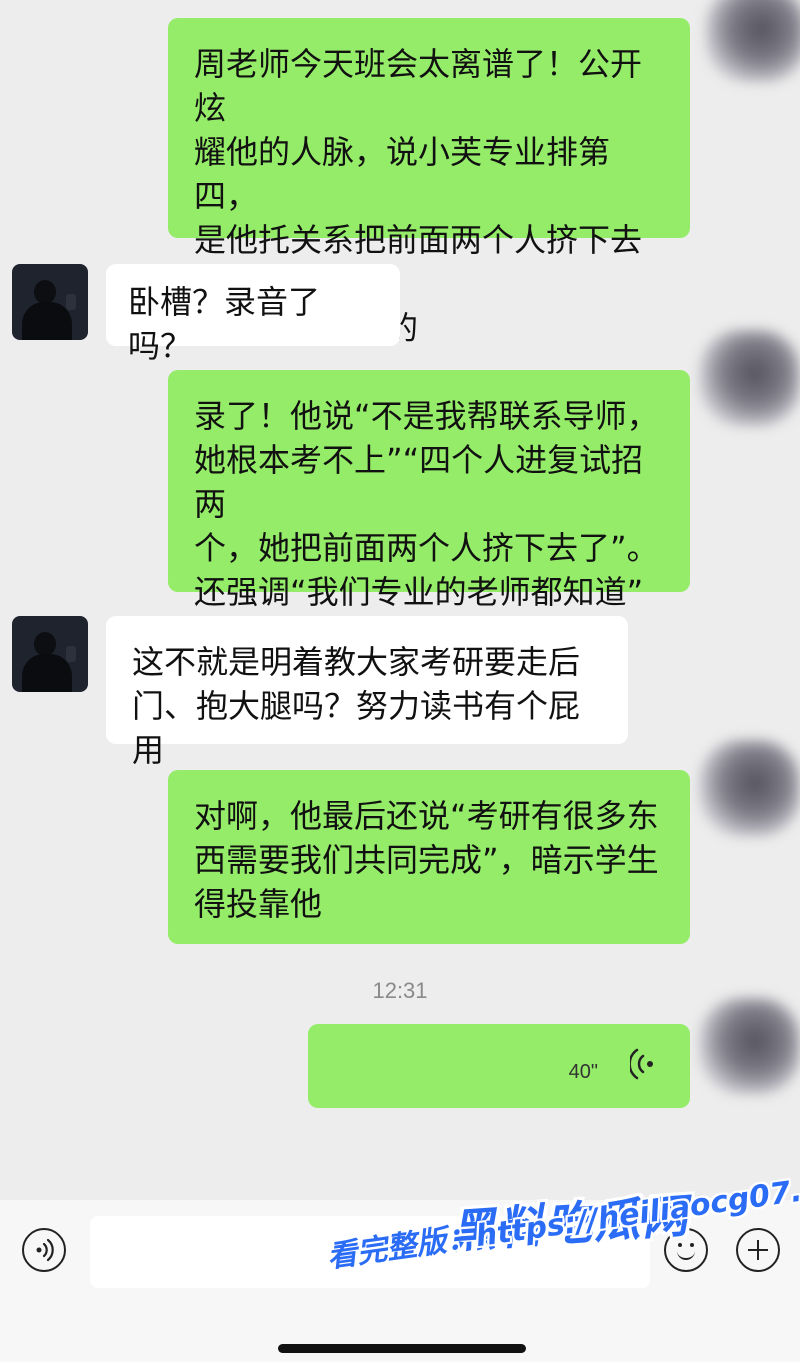 Image resolution: width=800 pixels, height=1362 pixels. What do you see at coordinates (499, 1066) in the screenshot?
I see `voice-message-bubble: 40"` at bounding box center [499, 1066].